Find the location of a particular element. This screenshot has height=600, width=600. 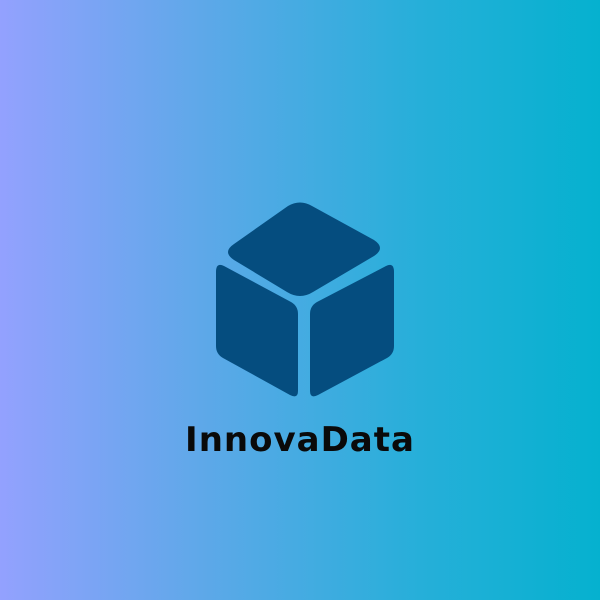

cube-icon is located at coordinates (305, 299).